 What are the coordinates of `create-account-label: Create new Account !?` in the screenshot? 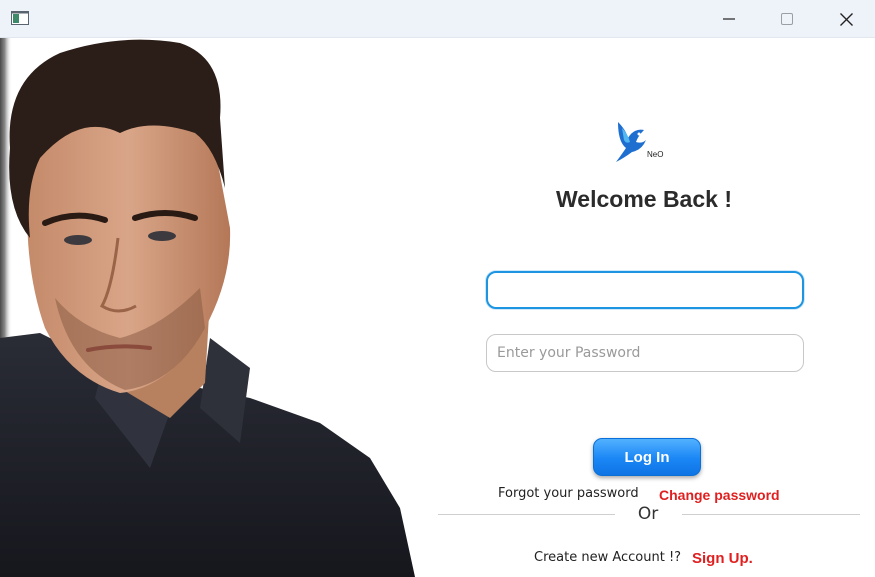 It's located at (608, 557).